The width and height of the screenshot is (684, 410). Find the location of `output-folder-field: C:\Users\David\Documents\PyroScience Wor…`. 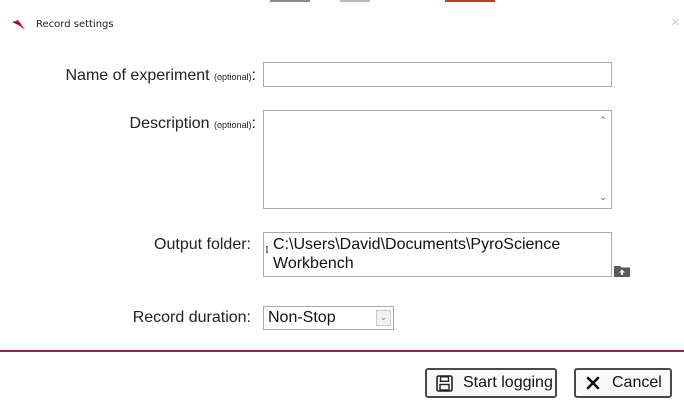

output-folder-field: C:\Users\David\Documents\PyroScience Wor… is located at coordinates (437, 254).